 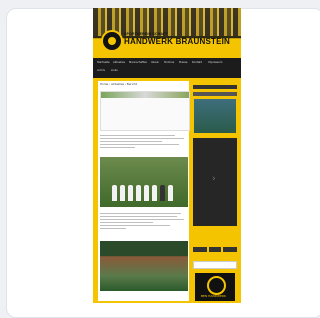 What do you see at coordinates (214, 179) in the screenshot?
I see `arrow-right-icon: ›` at bounding box center [214, 179].